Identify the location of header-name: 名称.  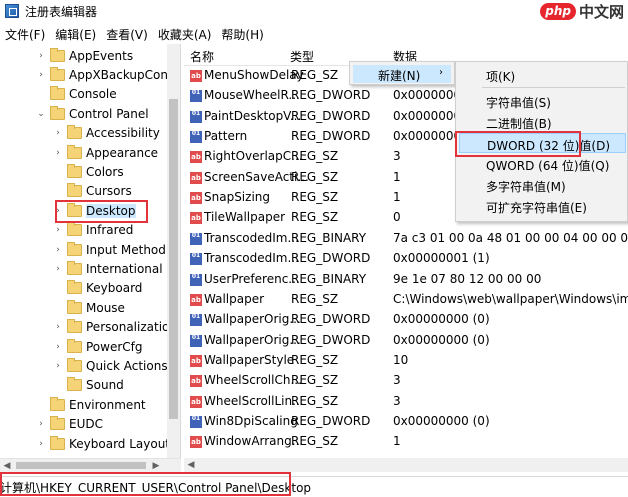
(202, 56).